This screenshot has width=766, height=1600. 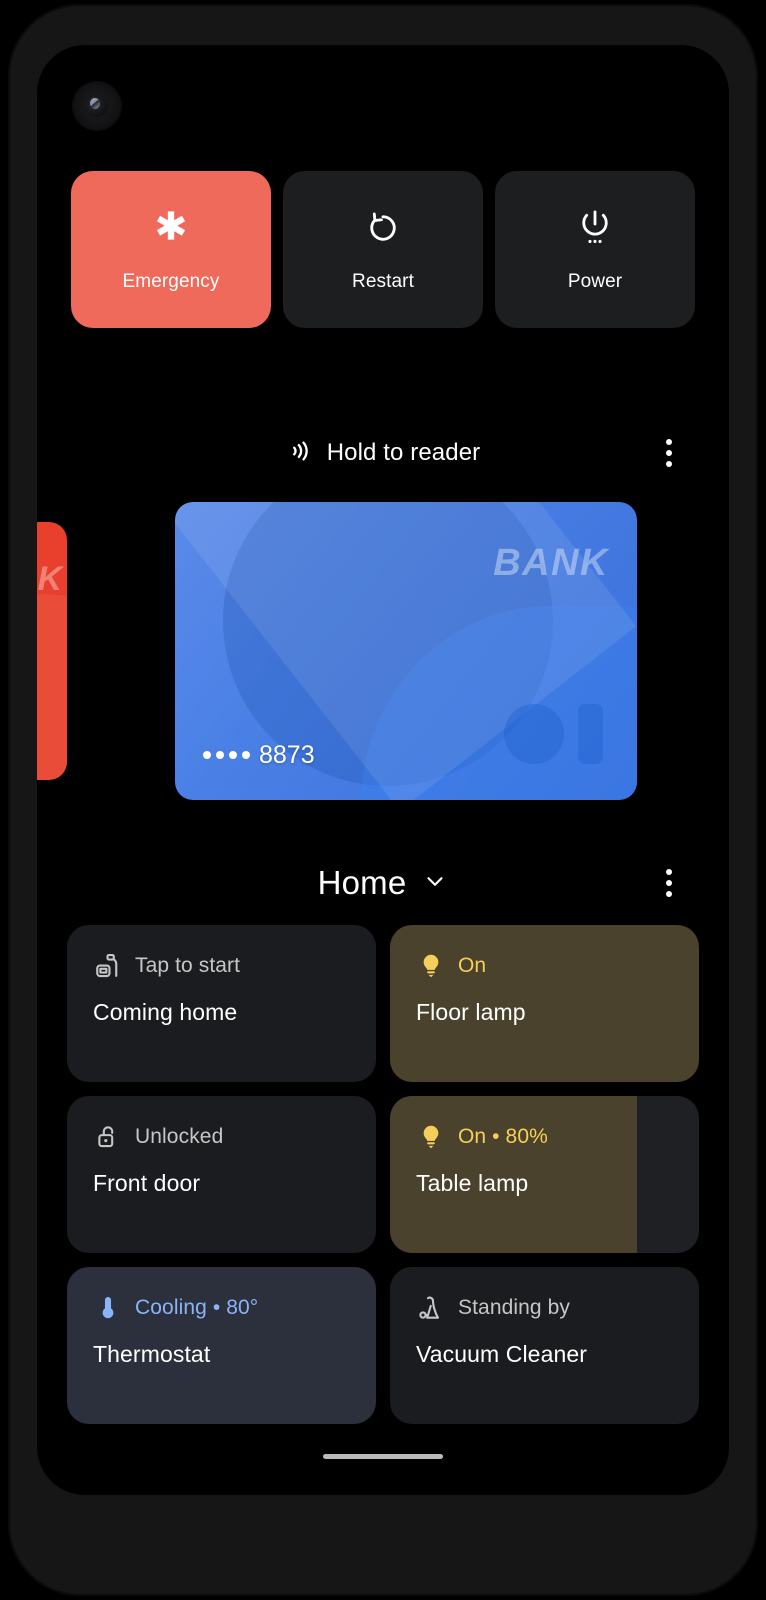 What do you see at coordinates (197, 1307) in the screenshot?
I see `tile-status-label: Cooling • 80°` at bounding box center [197, 1307].